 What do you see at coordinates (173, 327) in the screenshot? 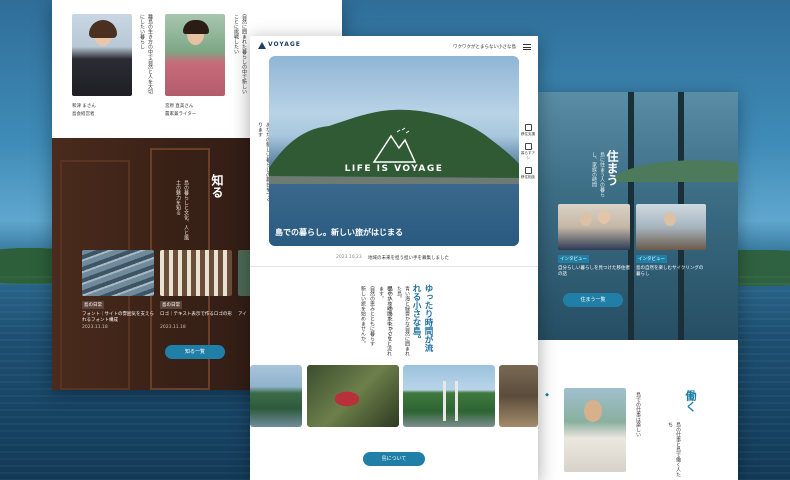
I see `article2-date: 2023.11.18` at bounding box center [173, 327].